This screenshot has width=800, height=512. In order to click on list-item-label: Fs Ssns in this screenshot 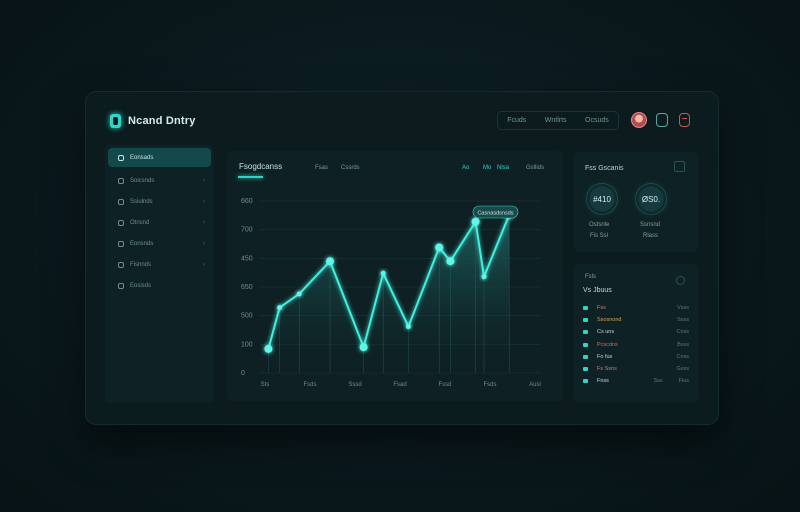, I will do `click(607, 369)`.